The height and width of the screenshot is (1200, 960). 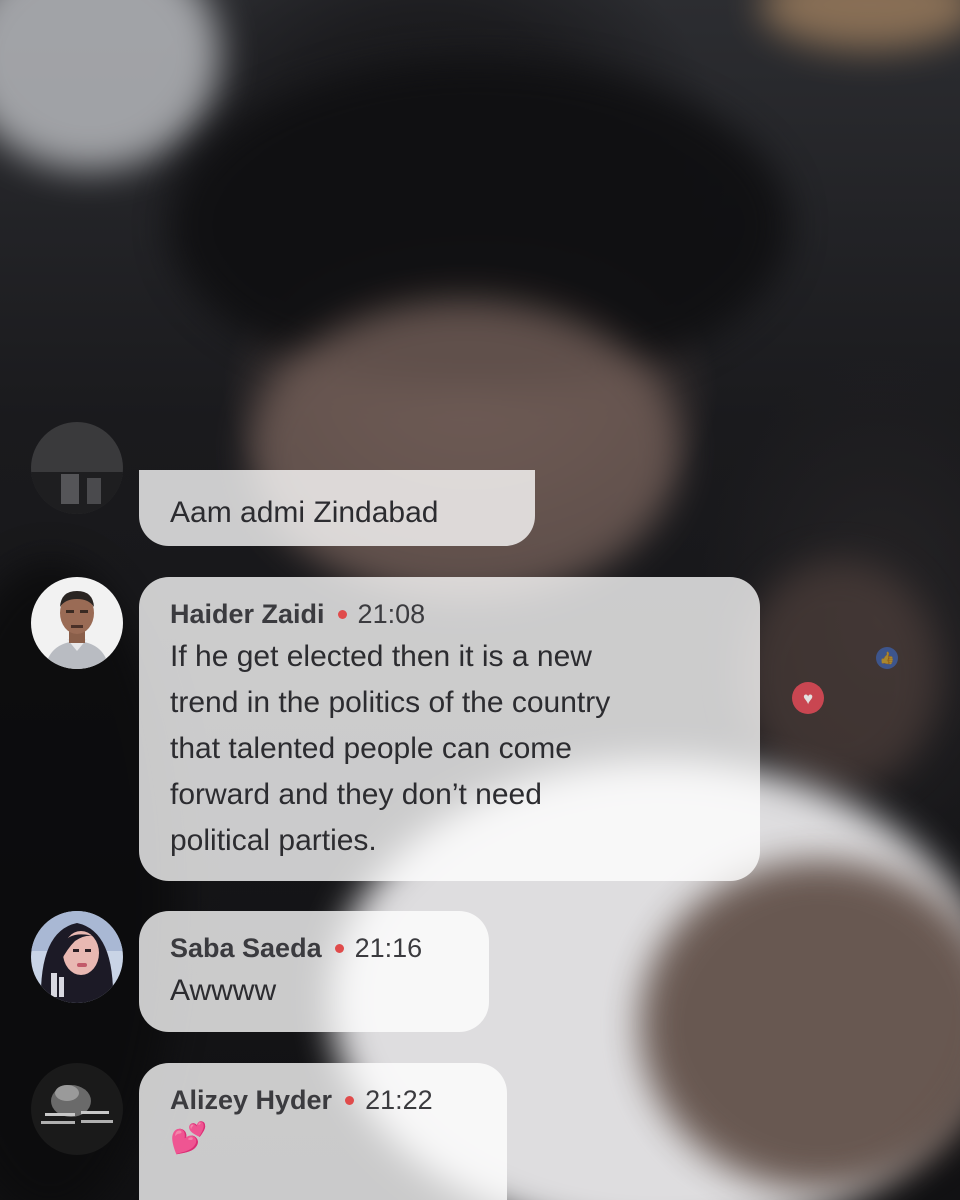 I want to click on comment-time: 21:08, so click(x=391, y=613).